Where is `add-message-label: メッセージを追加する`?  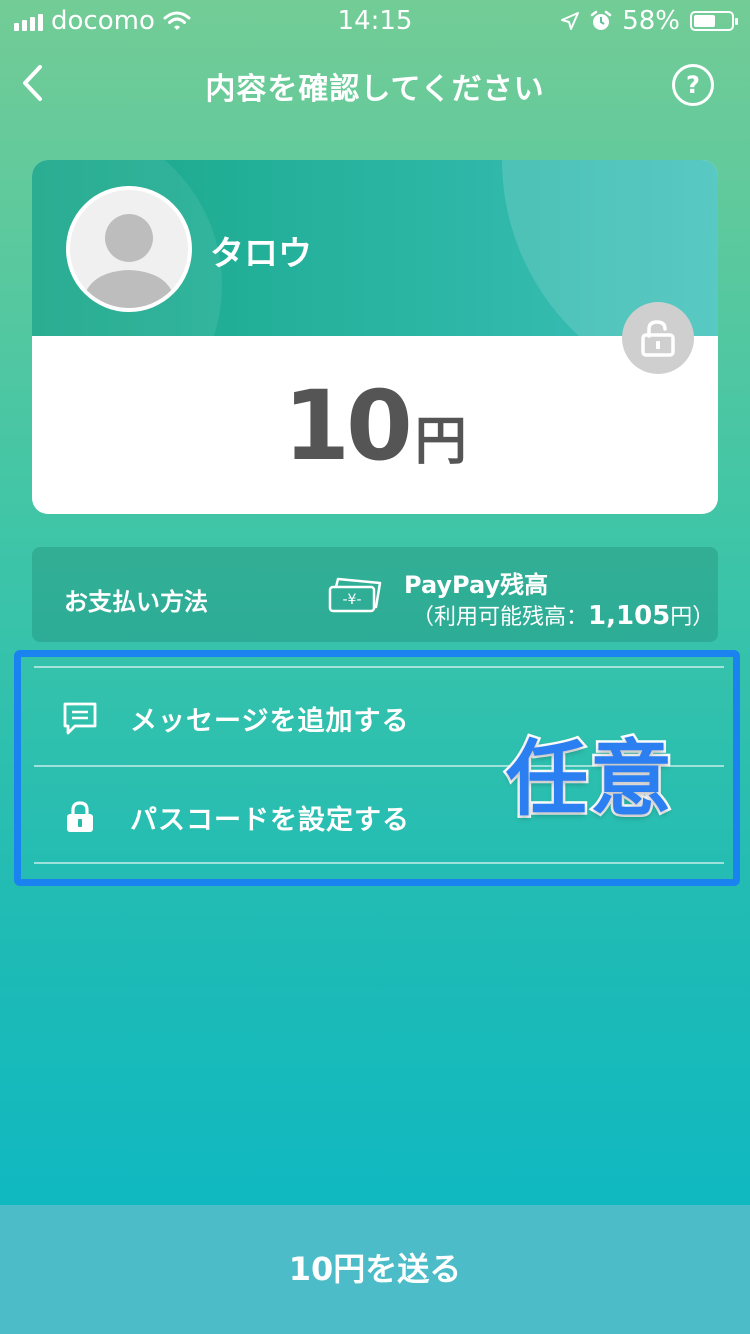
add-message-label: メッセージを追加する is located at coordinates (270, 721).